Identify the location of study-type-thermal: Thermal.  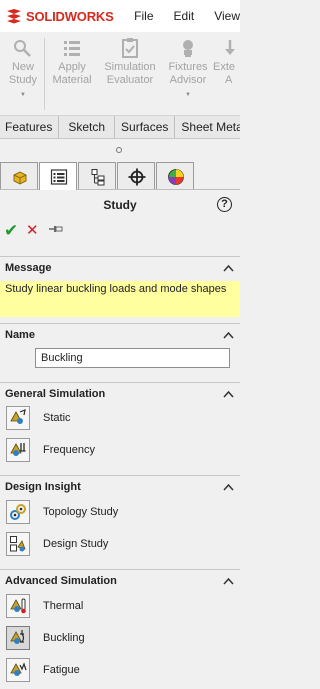
(44, 606).